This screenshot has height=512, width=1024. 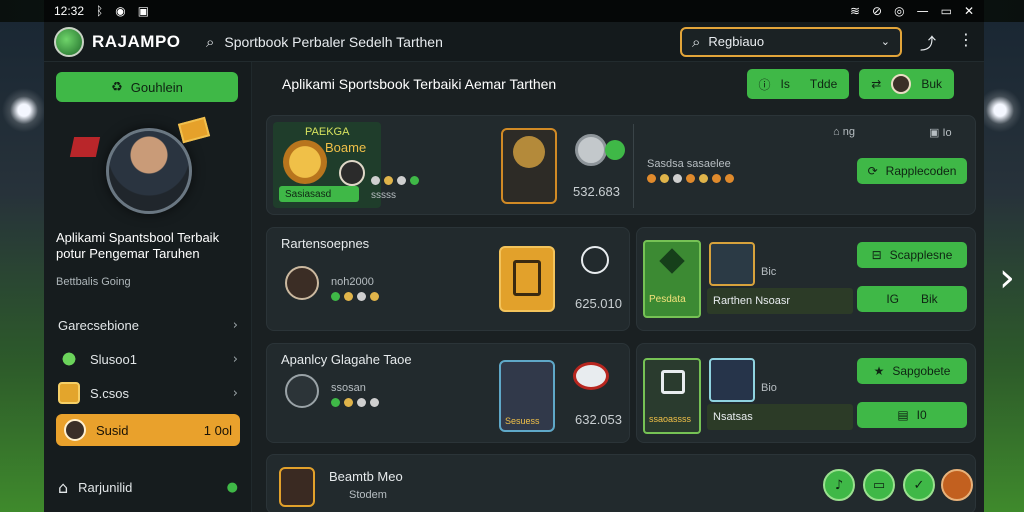 What do you see at coordinates (346, 147) in the screenshot?
I see `card-sub: Boame` at bounding box center [346, 147].